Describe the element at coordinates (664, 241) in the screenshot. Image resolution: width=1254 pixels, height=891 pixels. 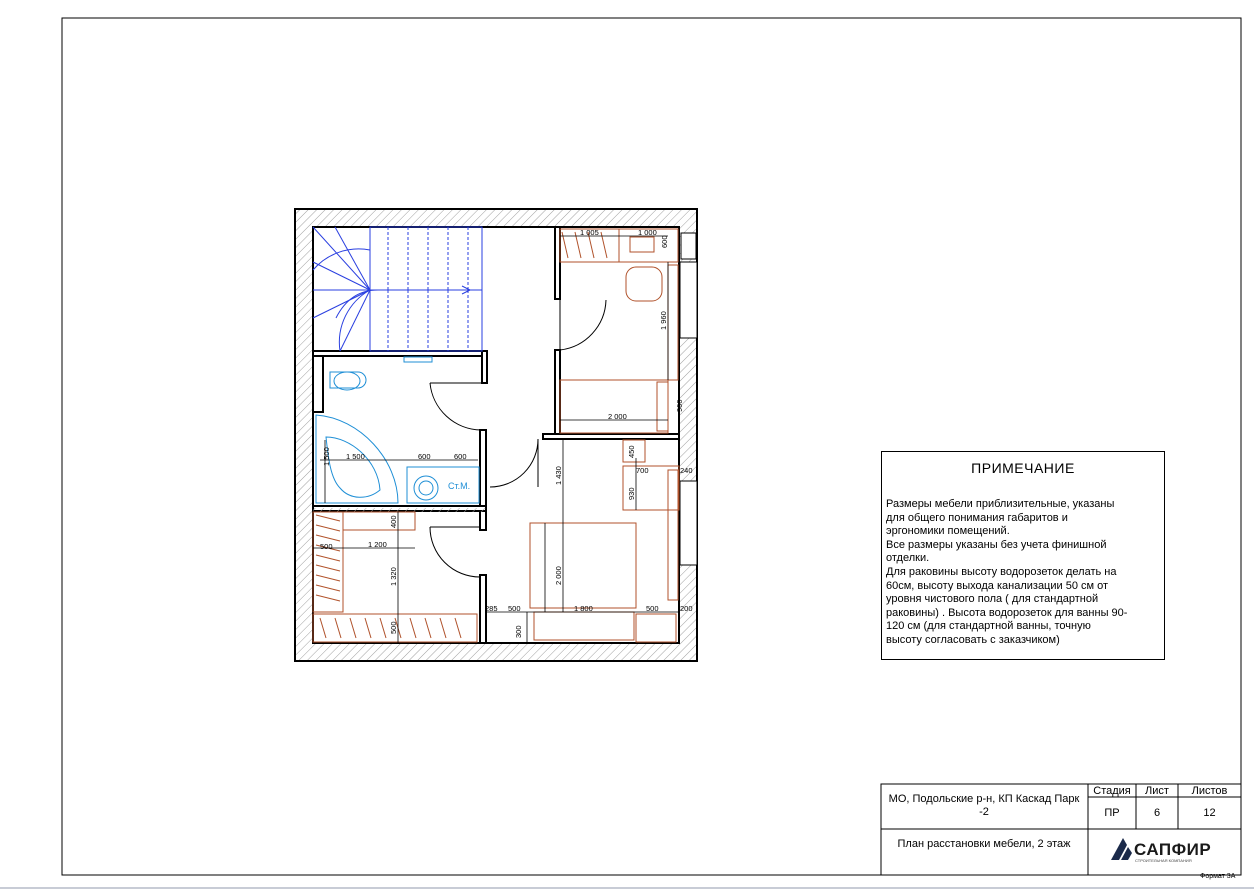
I see `dim-600-top: 600` at that location.